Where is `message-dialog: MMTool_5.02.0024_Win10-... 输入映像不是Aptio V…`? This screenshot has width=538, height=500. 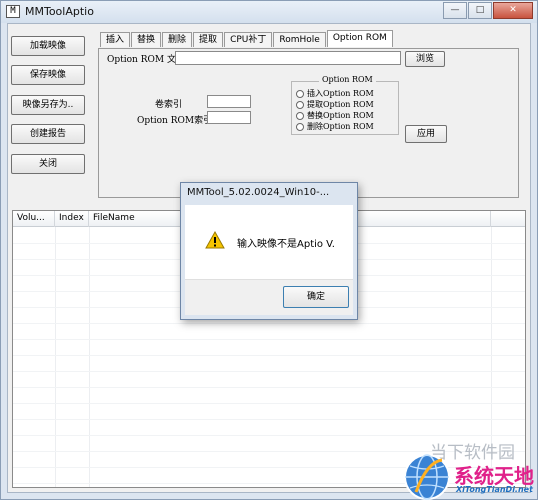 message-dialog: MMTool_5.02.0024_Win10-... 输入映像不是Aptio V… is located at coordinates (269, 251).